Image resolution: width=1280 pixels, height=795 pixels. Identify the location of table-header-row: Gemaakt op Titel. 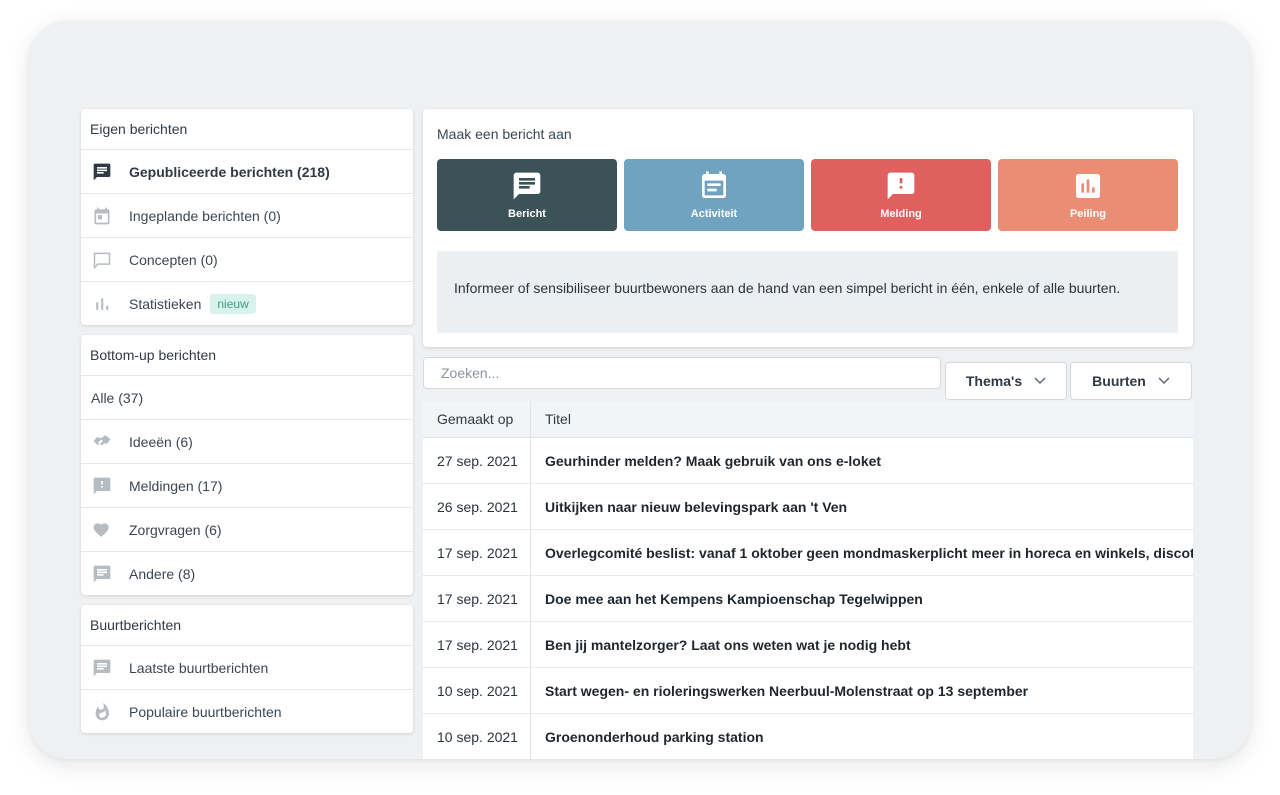
(808, 419).